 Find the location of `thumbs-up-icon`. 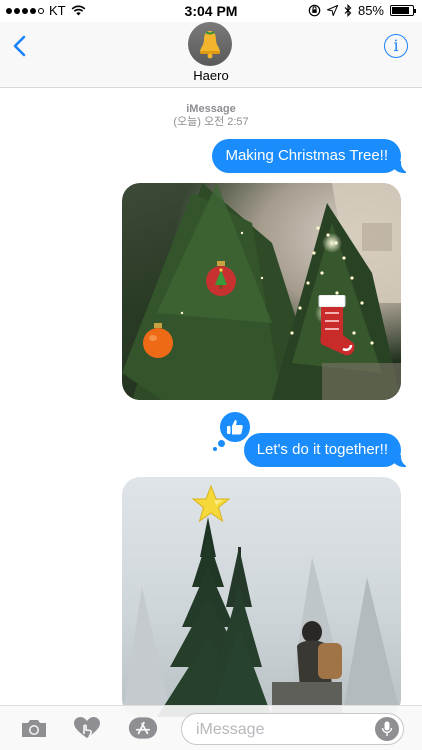

thumbs-up-icon is located at coordinates (235, 427).